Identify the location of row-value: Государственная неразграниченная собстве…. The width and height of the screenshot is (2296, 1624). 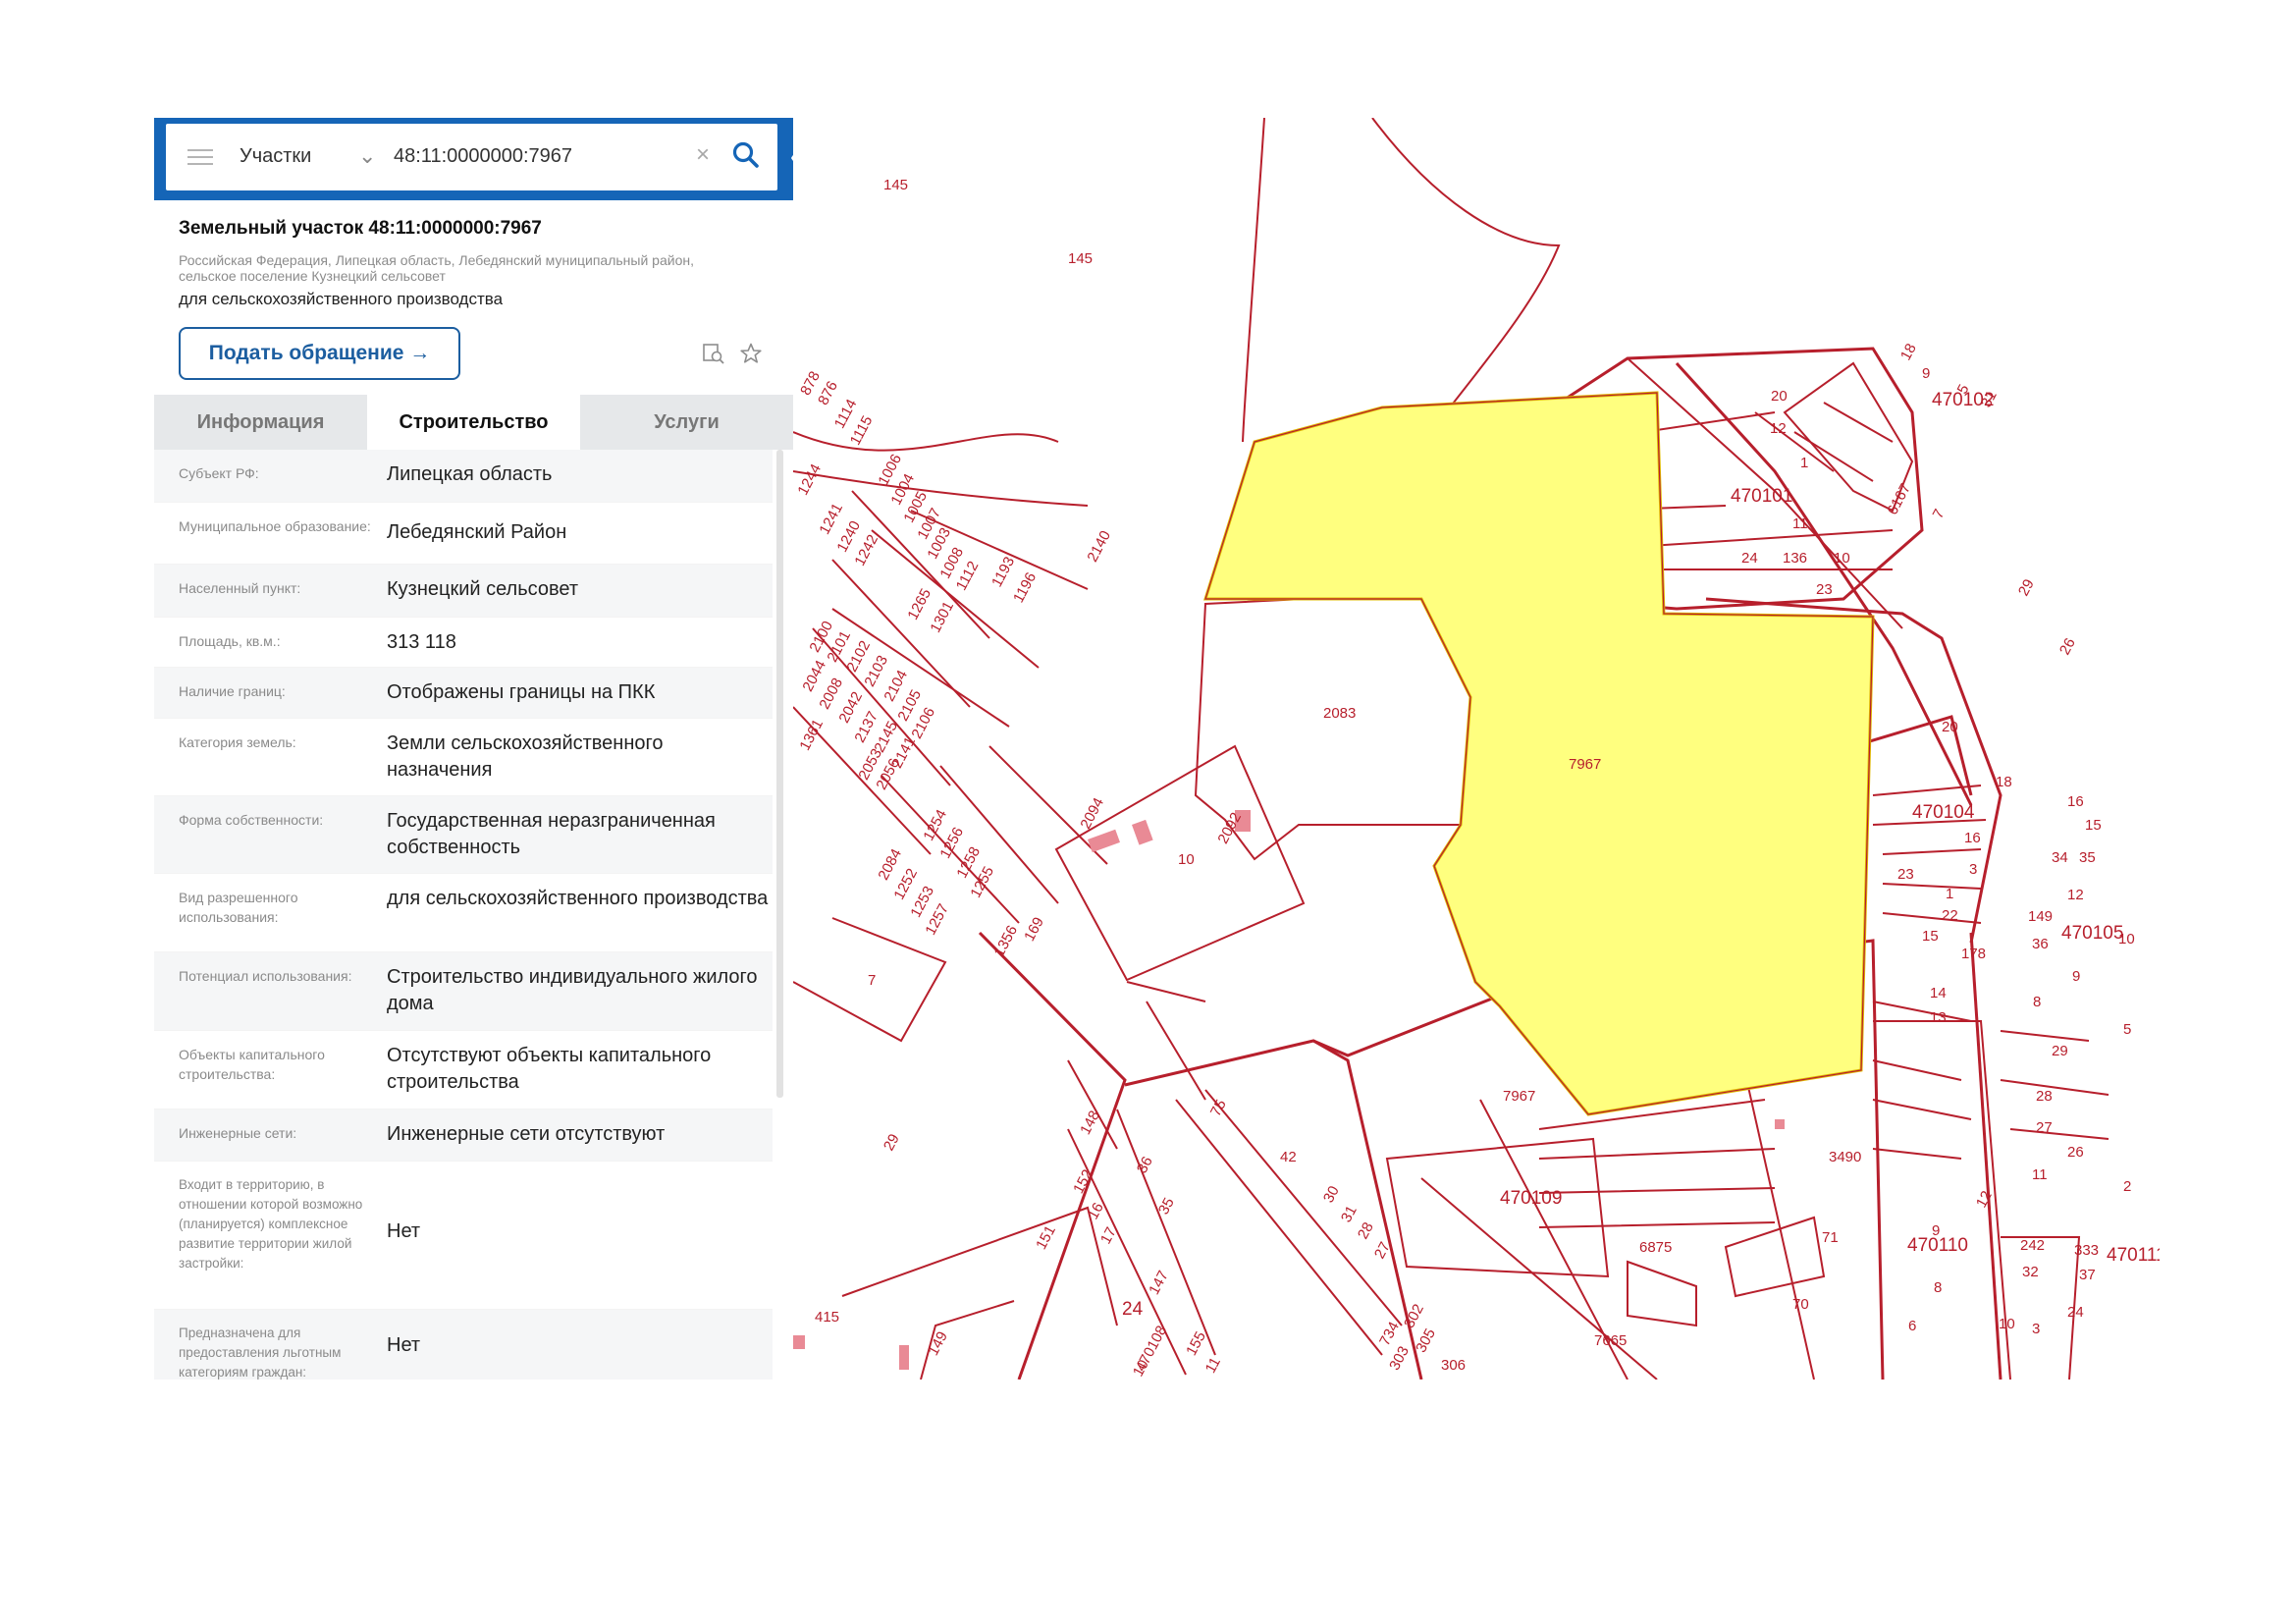
(551, 834).